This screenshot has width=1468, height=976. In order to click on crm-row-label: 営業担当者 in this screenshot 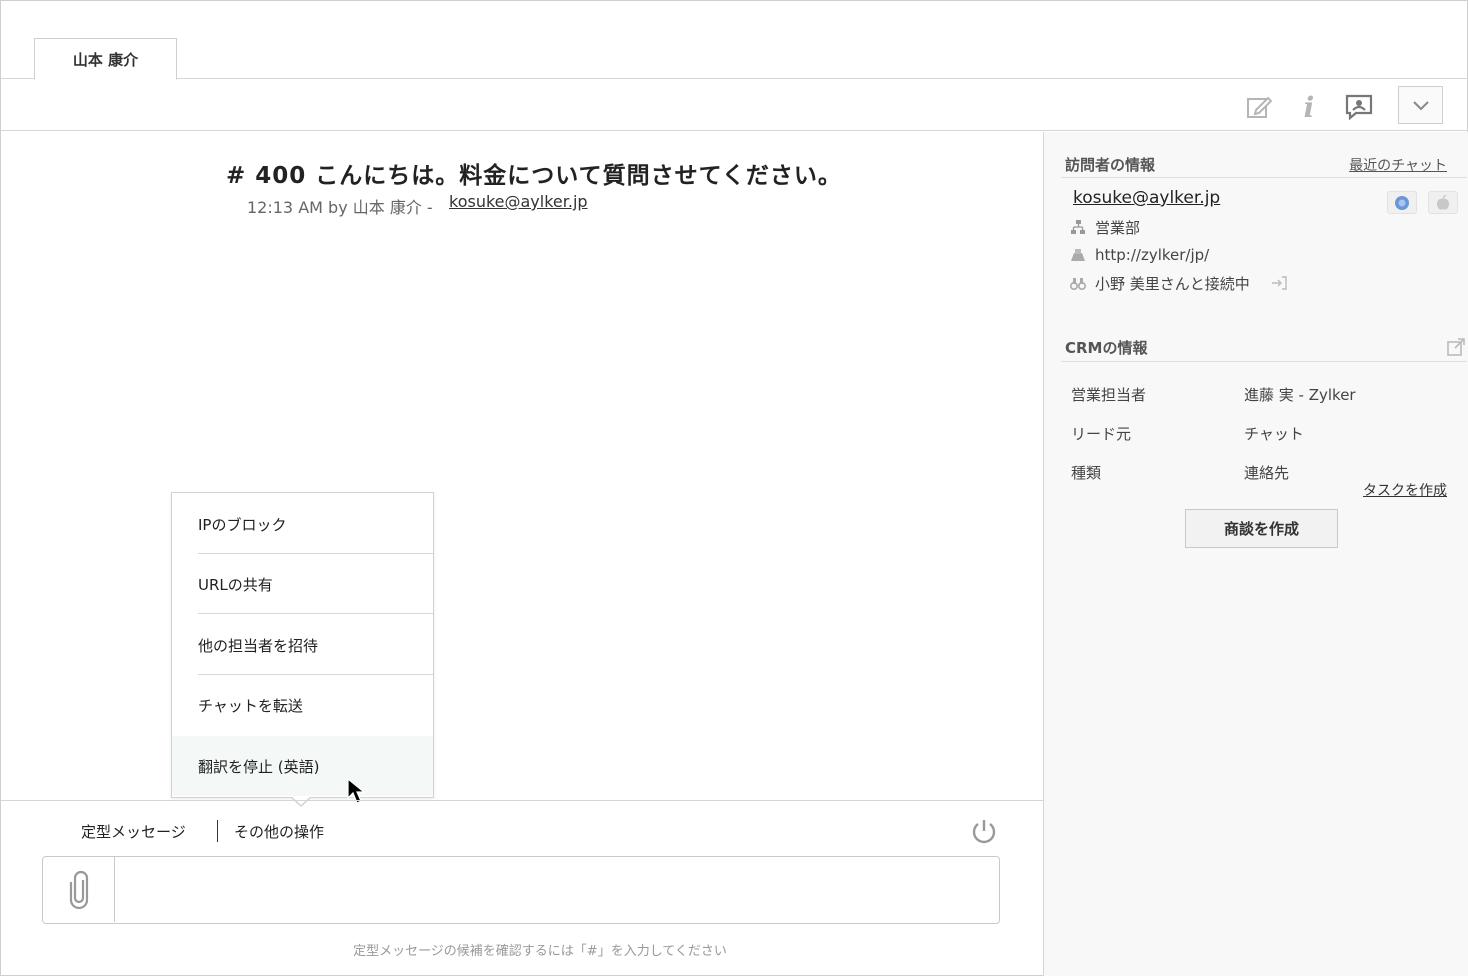, I will do `click(1109, 395)`.